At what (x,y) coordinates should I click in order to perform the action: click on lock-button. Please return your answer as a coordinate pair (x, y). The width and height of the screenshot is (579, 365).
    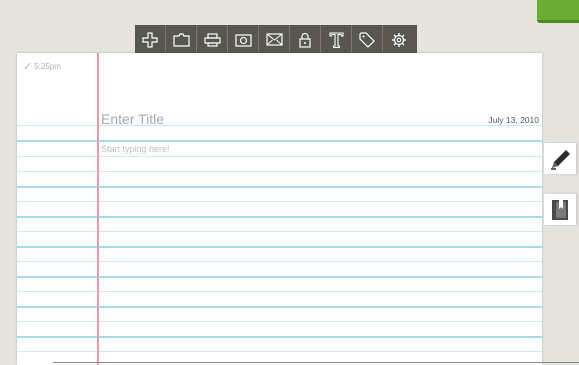
    Looking at the image, I should click on (305, 39).